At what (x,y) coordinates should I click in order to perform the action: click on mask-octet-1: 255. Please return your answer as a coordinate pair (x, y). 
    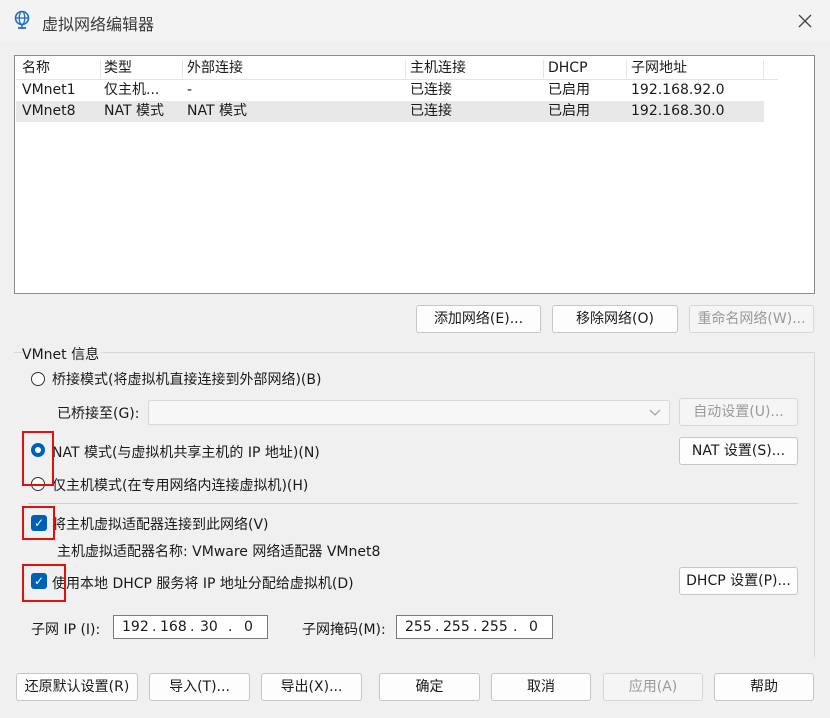
    Looking at the image, I should click on (418, 627).